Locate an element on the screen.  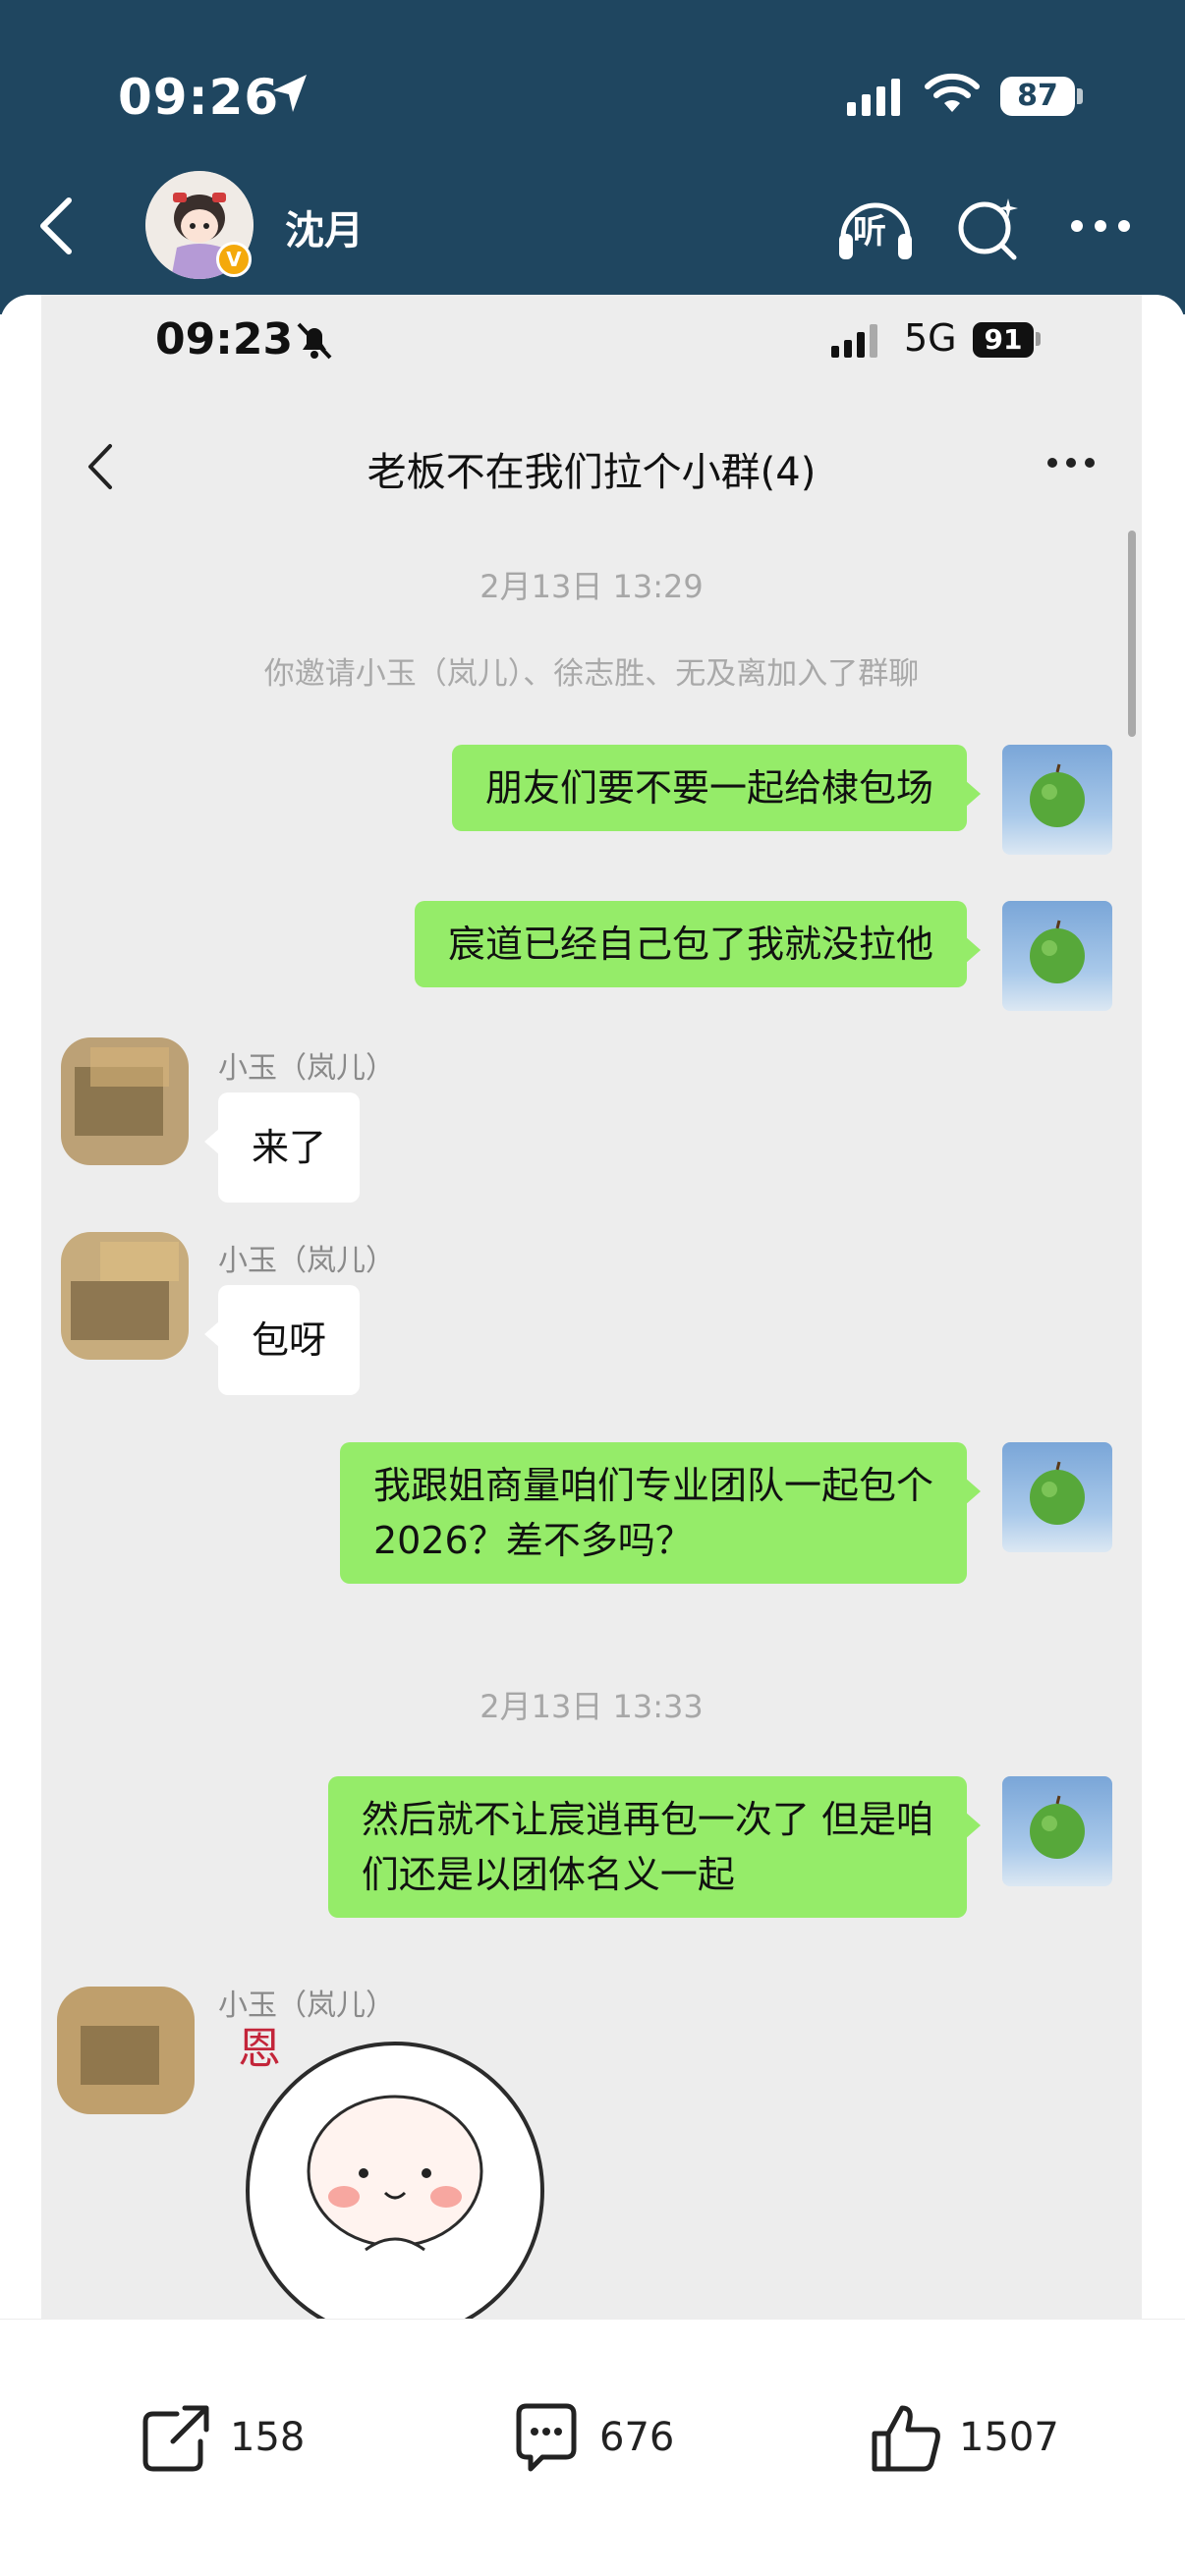
screenshot-status-time: 09:23 is located at coordinates (225, 339).